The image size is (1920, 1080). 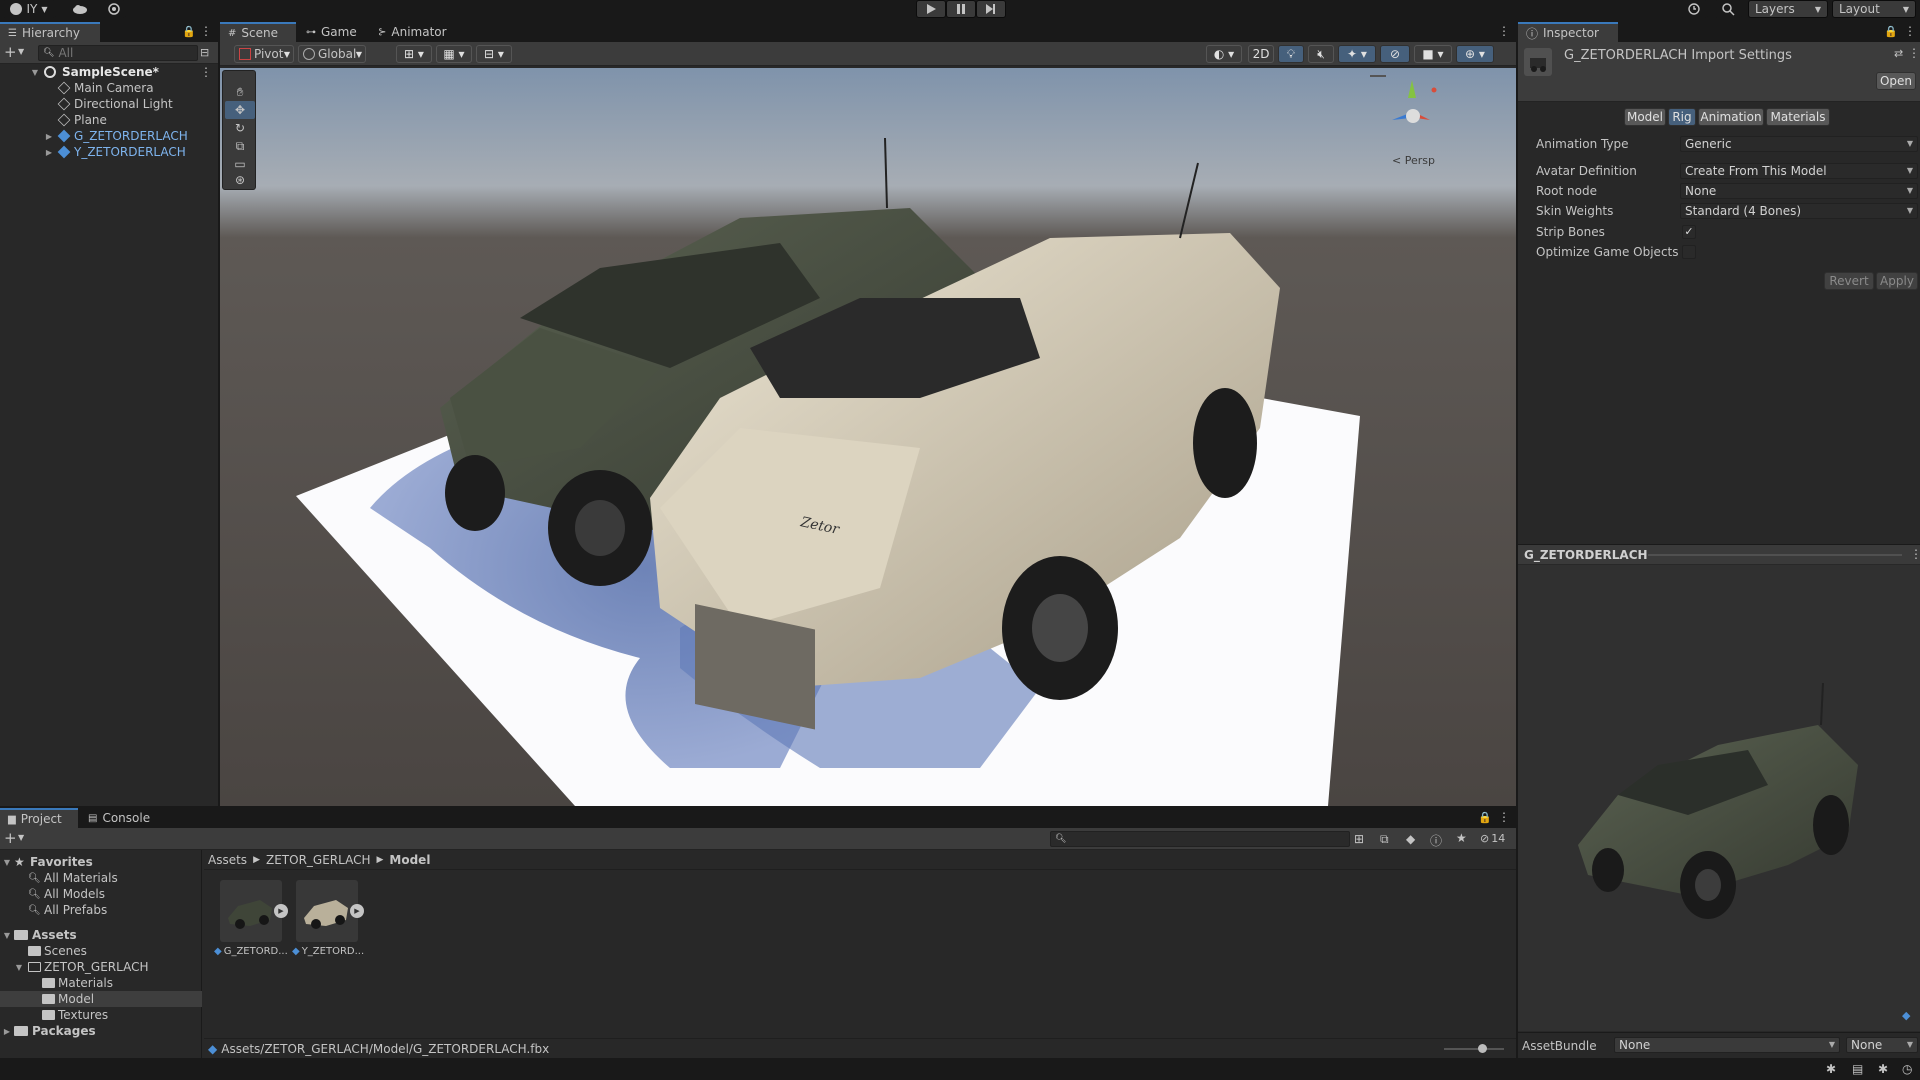 What do you see at coordinates (1694, 9) in the screenshot?
I see `history-icon` at bounding box center [1694, 9].